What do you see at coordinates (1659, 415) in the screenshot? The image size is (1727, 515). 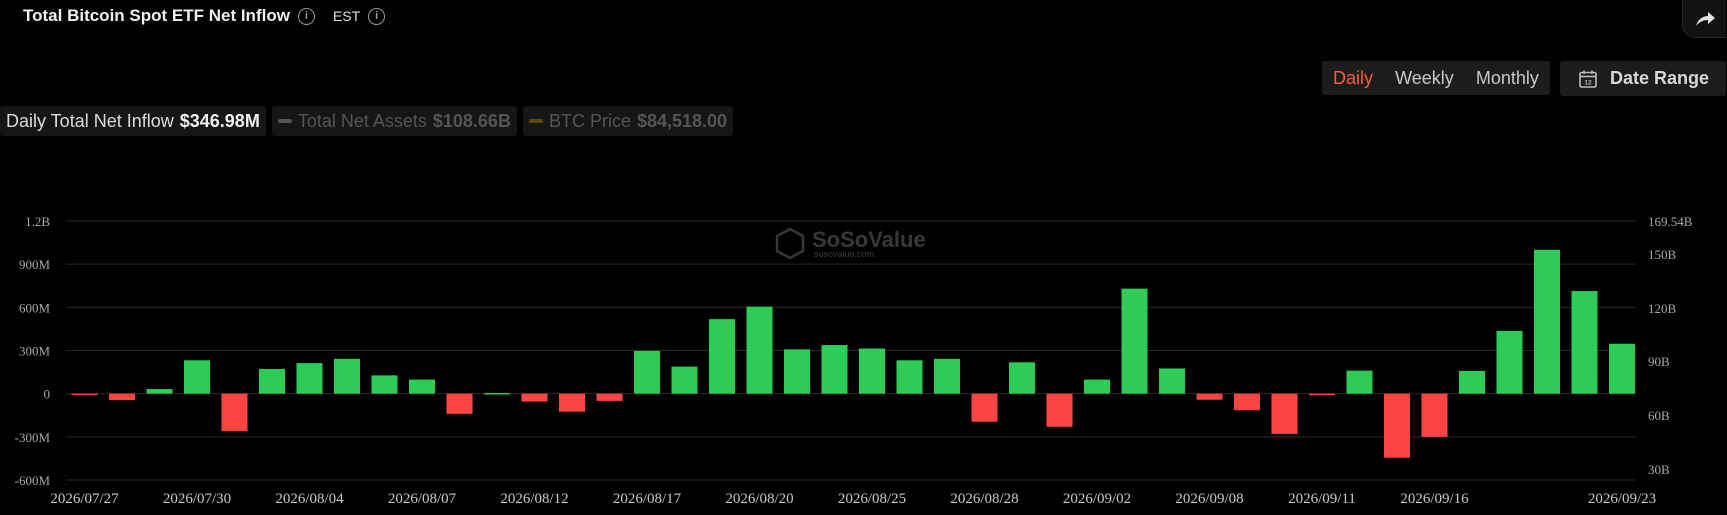 I see `y-right-tick-label: 60B` at bounding box center [1659, 415].